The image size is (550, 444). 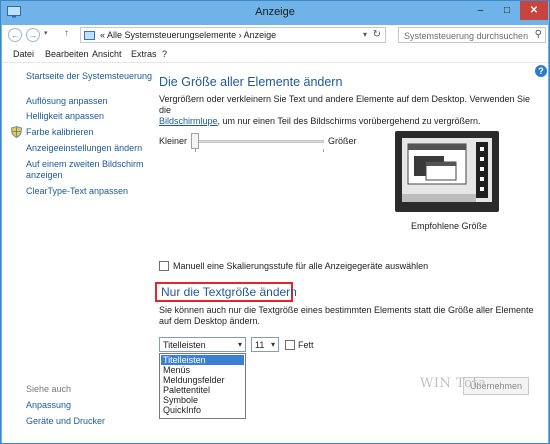 What do you see at coordinates (202, 410) in the screenshot?
I see `dropdown-option: QuickInfo` at bounding box center [202, 410].